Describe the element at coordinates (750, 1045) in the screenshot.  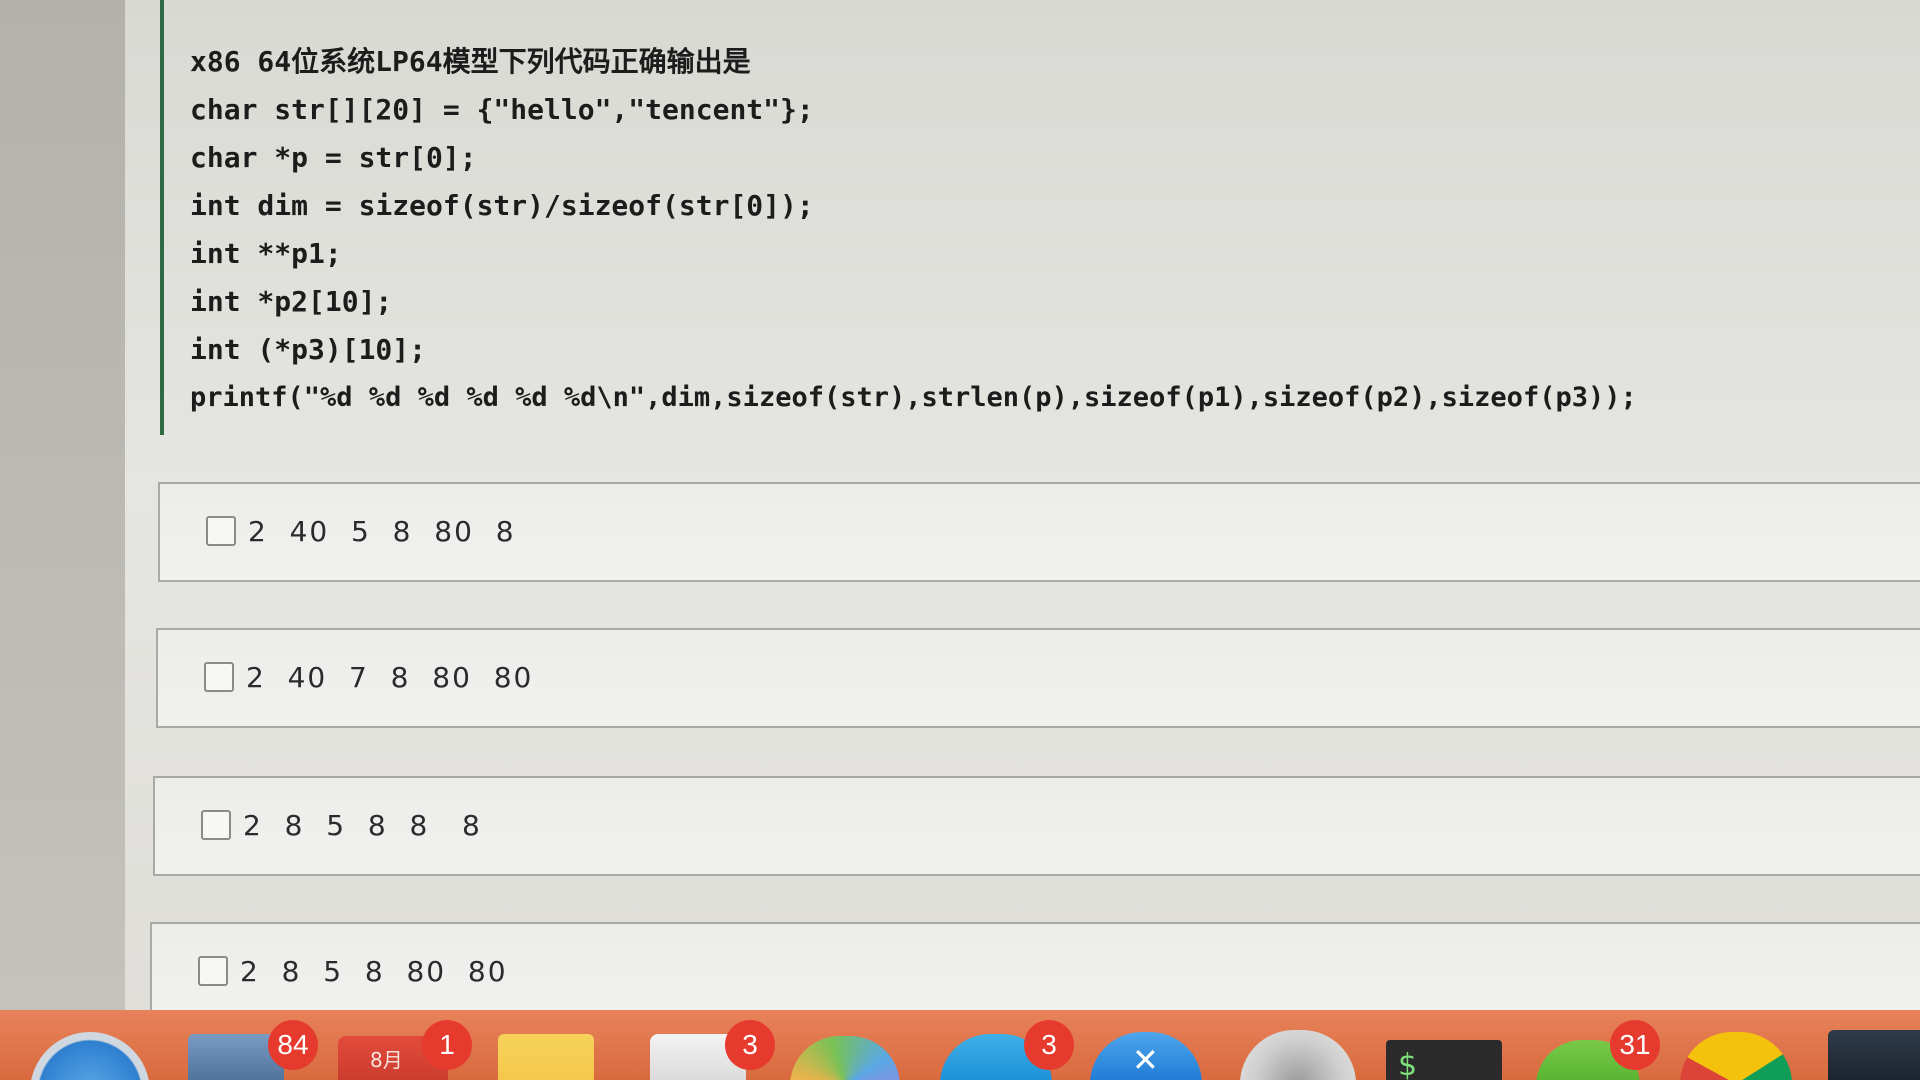
I see `reminders-badge: 3` at that location.